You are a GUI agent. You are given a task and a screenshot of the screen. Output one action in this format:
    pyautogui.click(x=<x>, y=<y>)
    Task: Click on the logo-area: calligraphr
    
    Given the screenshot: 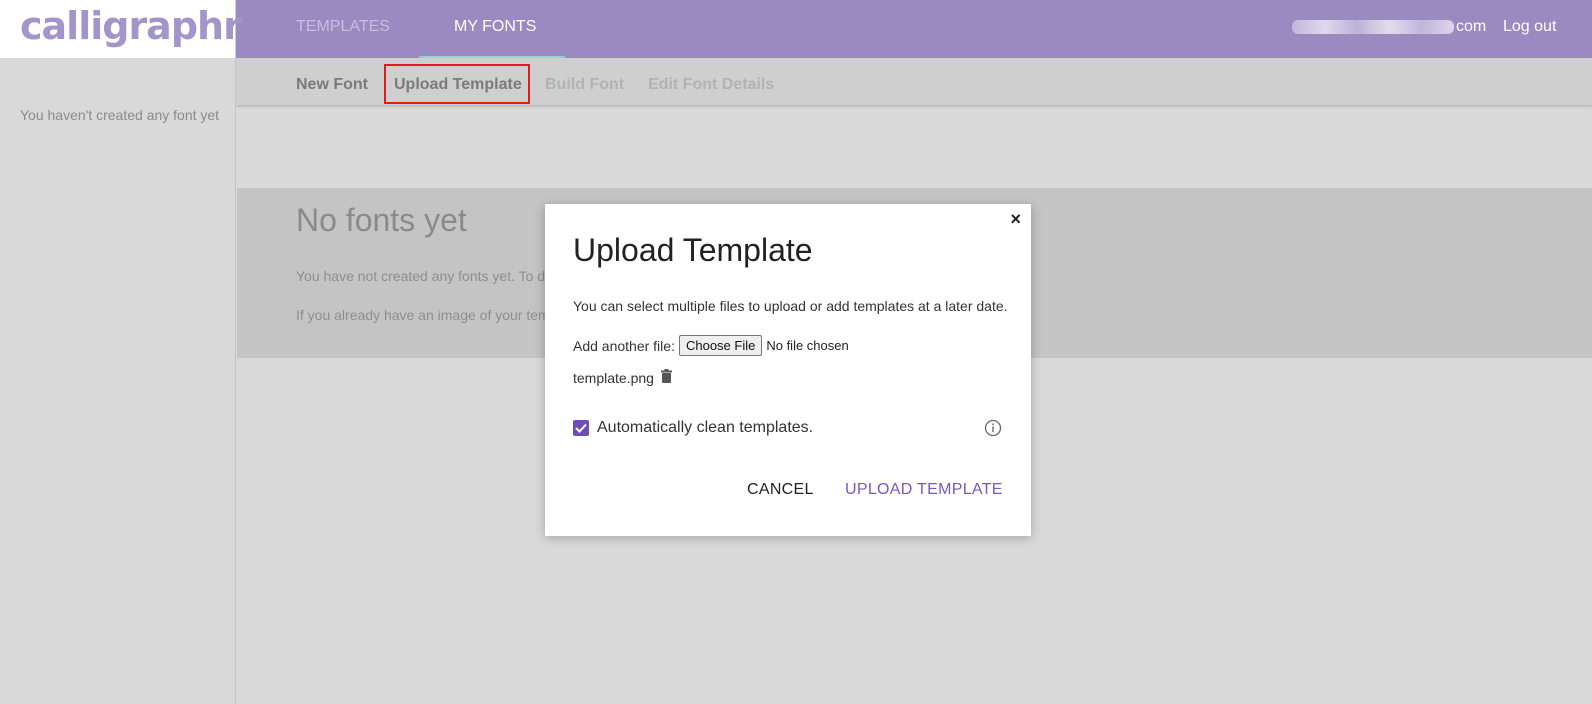 What is the action you would take?
    pyautogui.click(x=121, y=29)
    